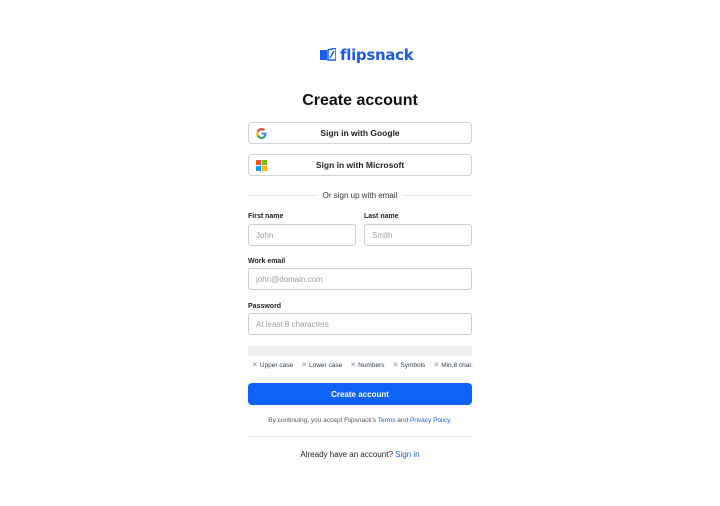 The height and width of the screenshot is (506, 720). What do you see at coordinates (381, 216) in the screenshot?
I see `last-name-label: Last name` at bounding box center [381, 216].